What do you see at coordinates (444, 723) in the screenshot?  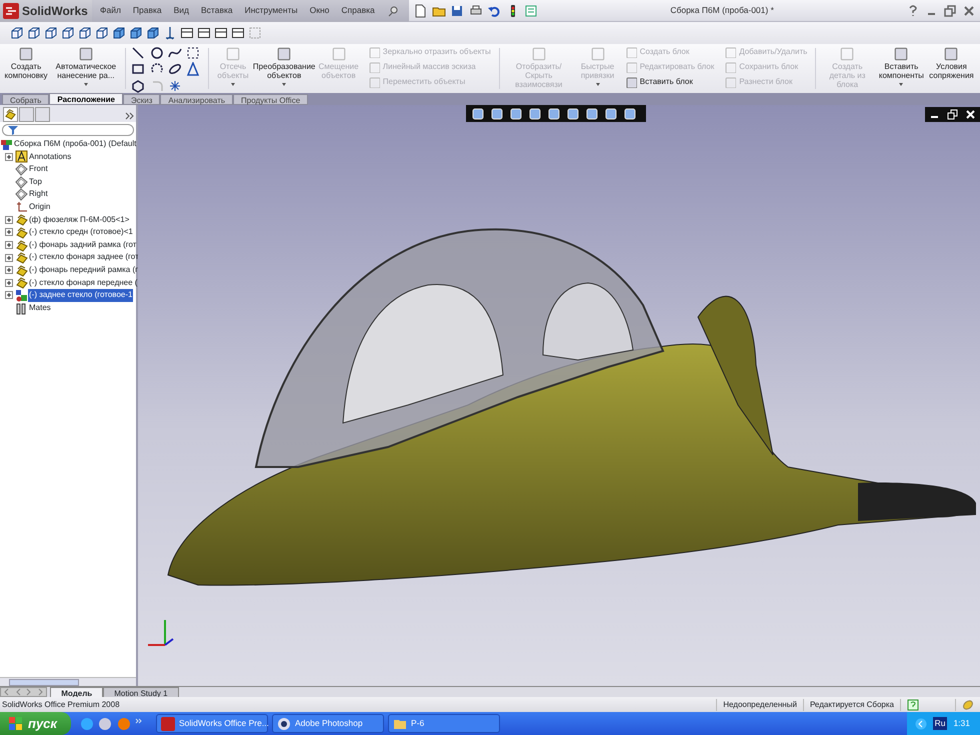 I see `taskbar-button: P-6` at bounding box center [444, 723].